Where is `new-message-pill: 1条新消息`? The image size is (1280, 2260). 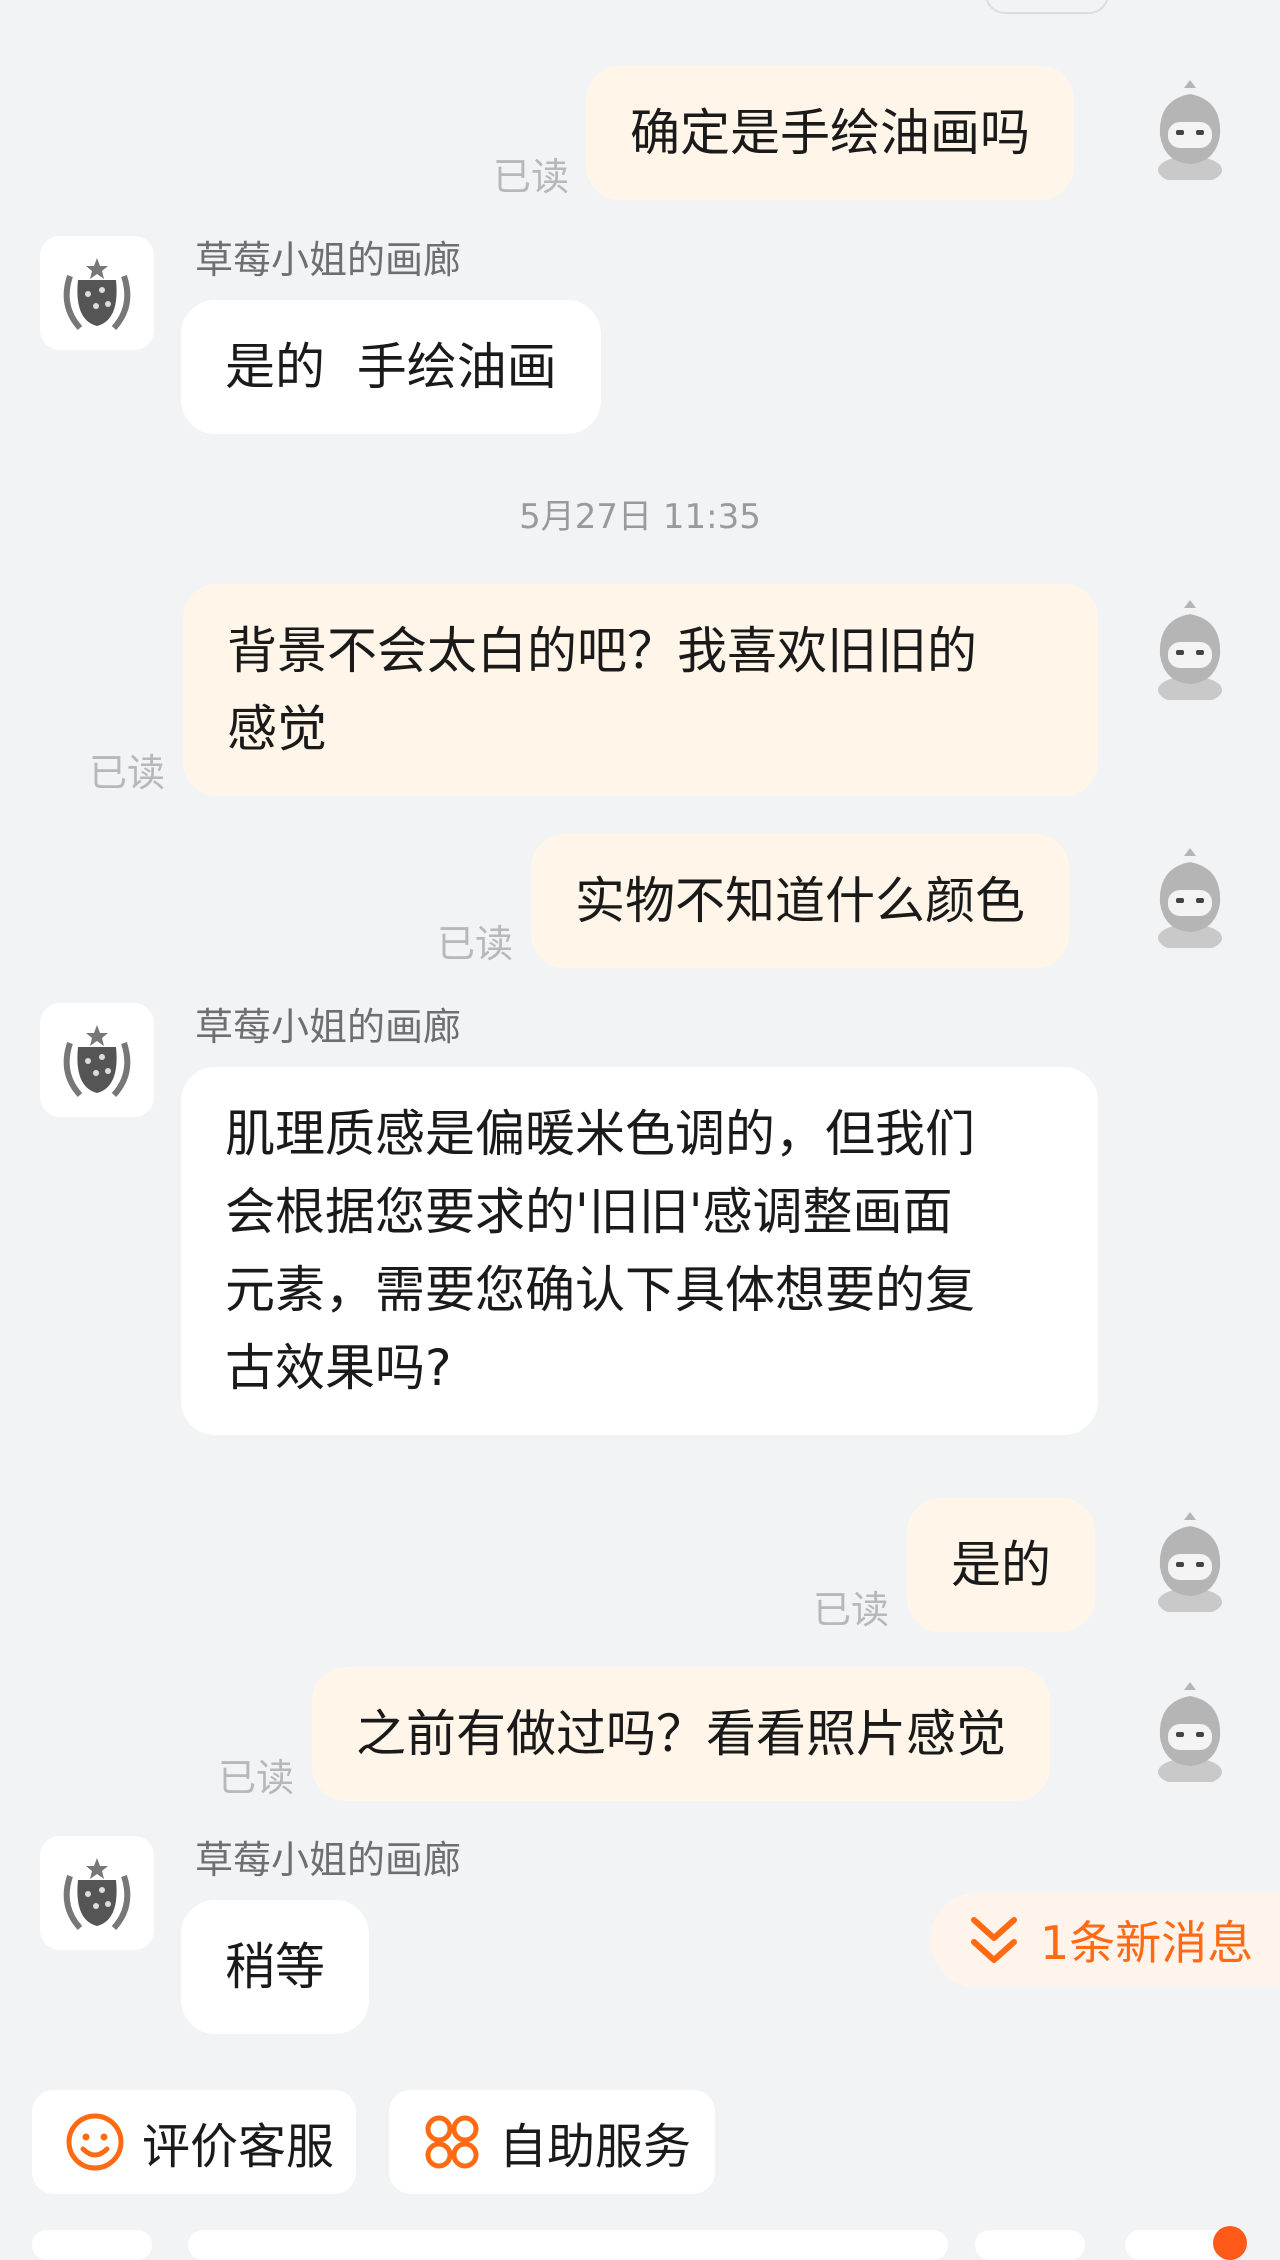 new-message-pill: 1条新消息 is located at coordinates (1105, 1940).